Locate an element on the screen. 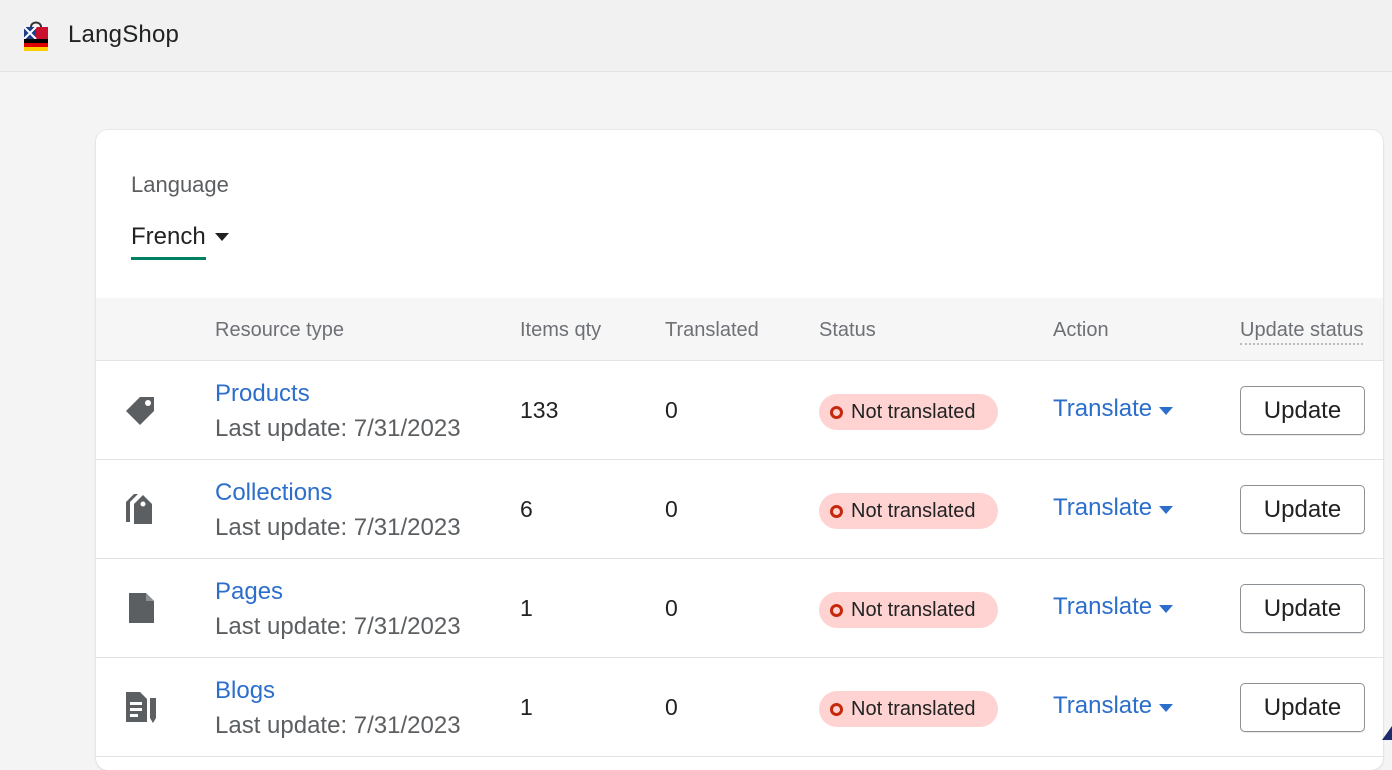 The image size is (1392, 770). page-icon is located at coordinates (141, 608).